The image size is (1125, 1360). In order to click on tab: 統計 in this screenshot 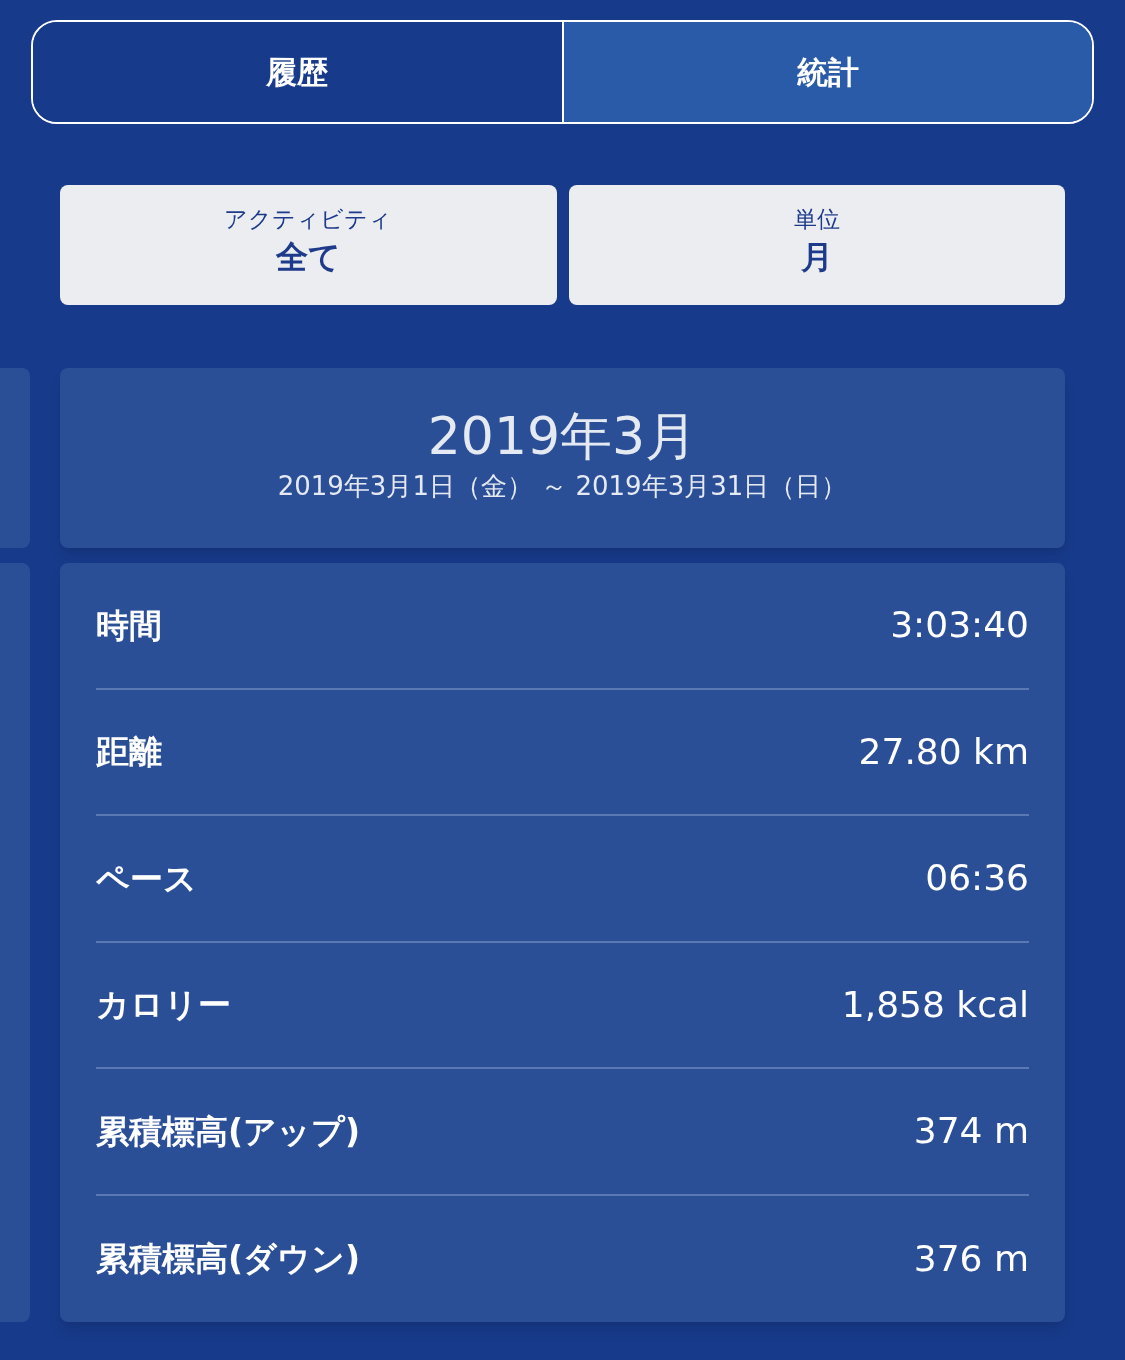, I will do `click(826, 72)`.